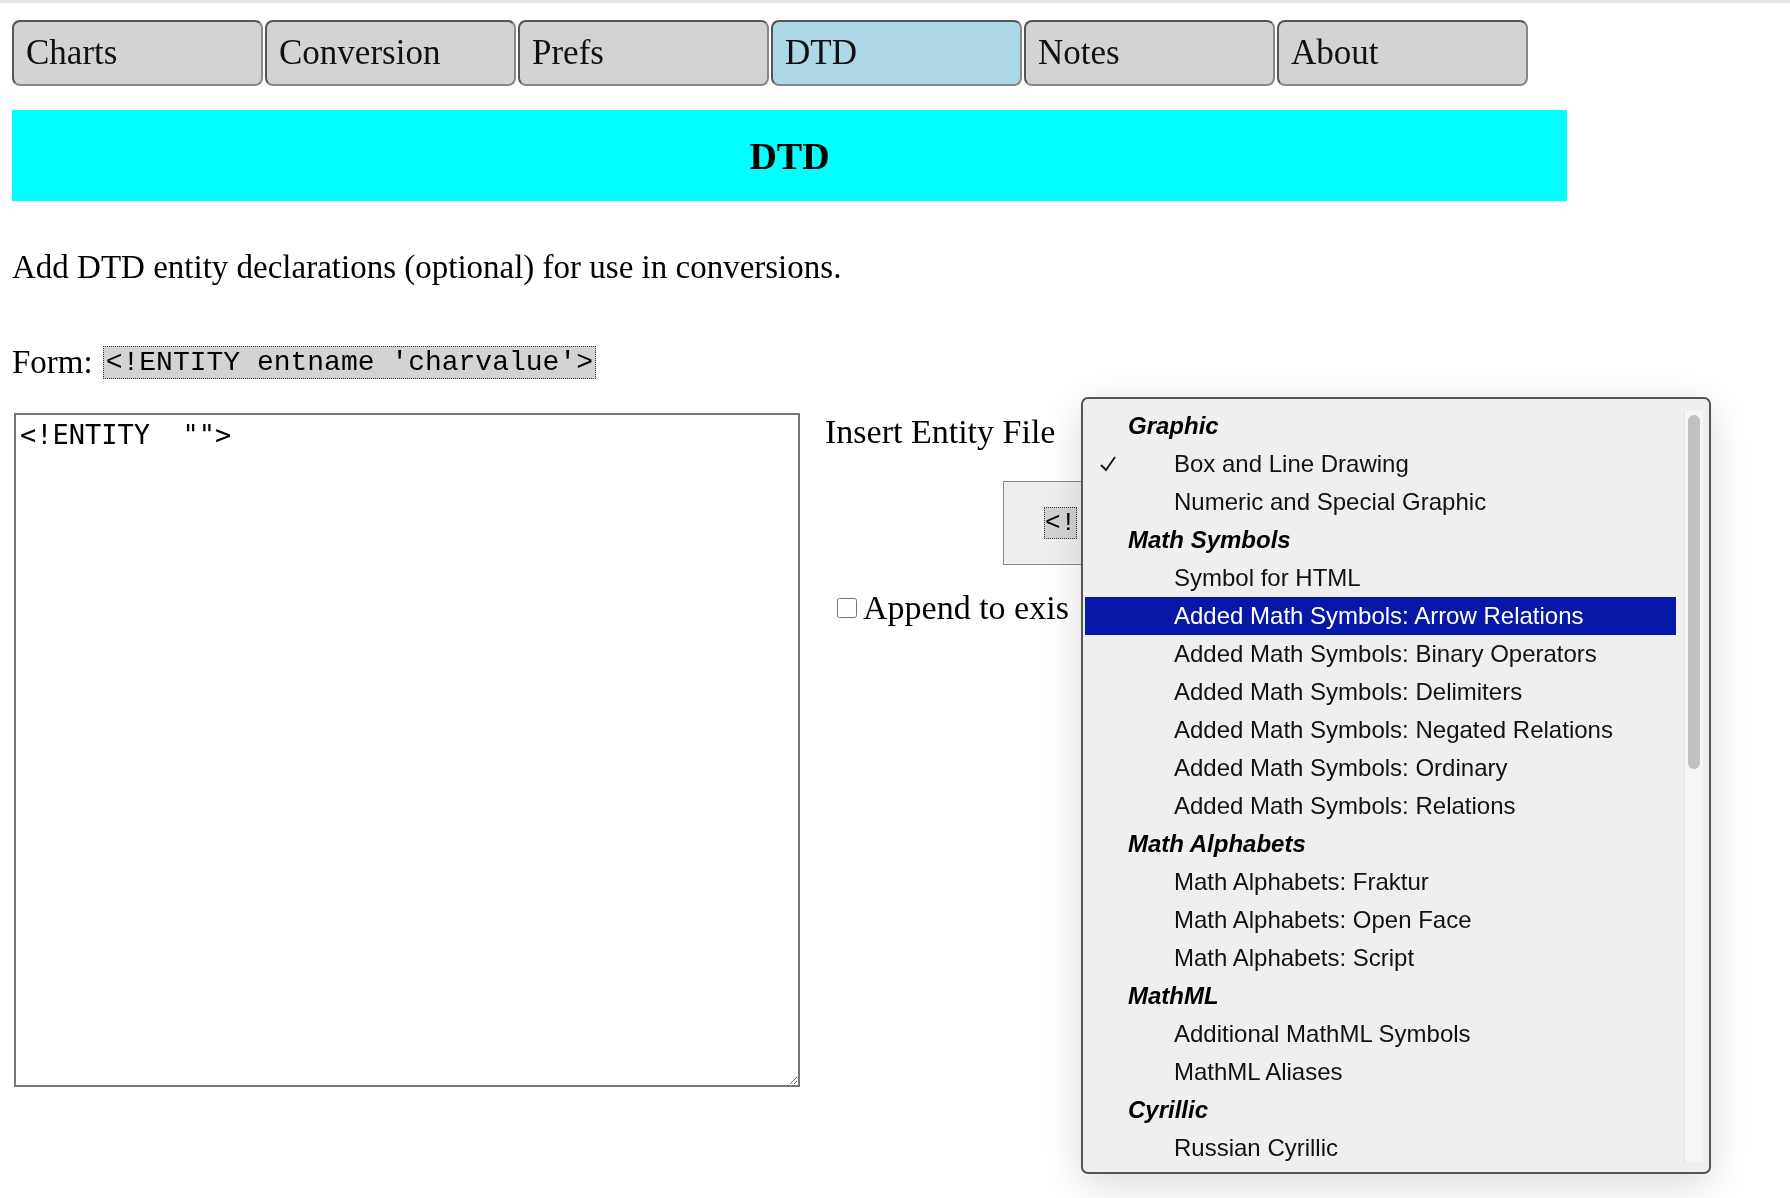  Describe the element at coordinates (349, 362) in the screenshot. I see `form-code: <!ENTITY entname 'charvalue'>` at that location.